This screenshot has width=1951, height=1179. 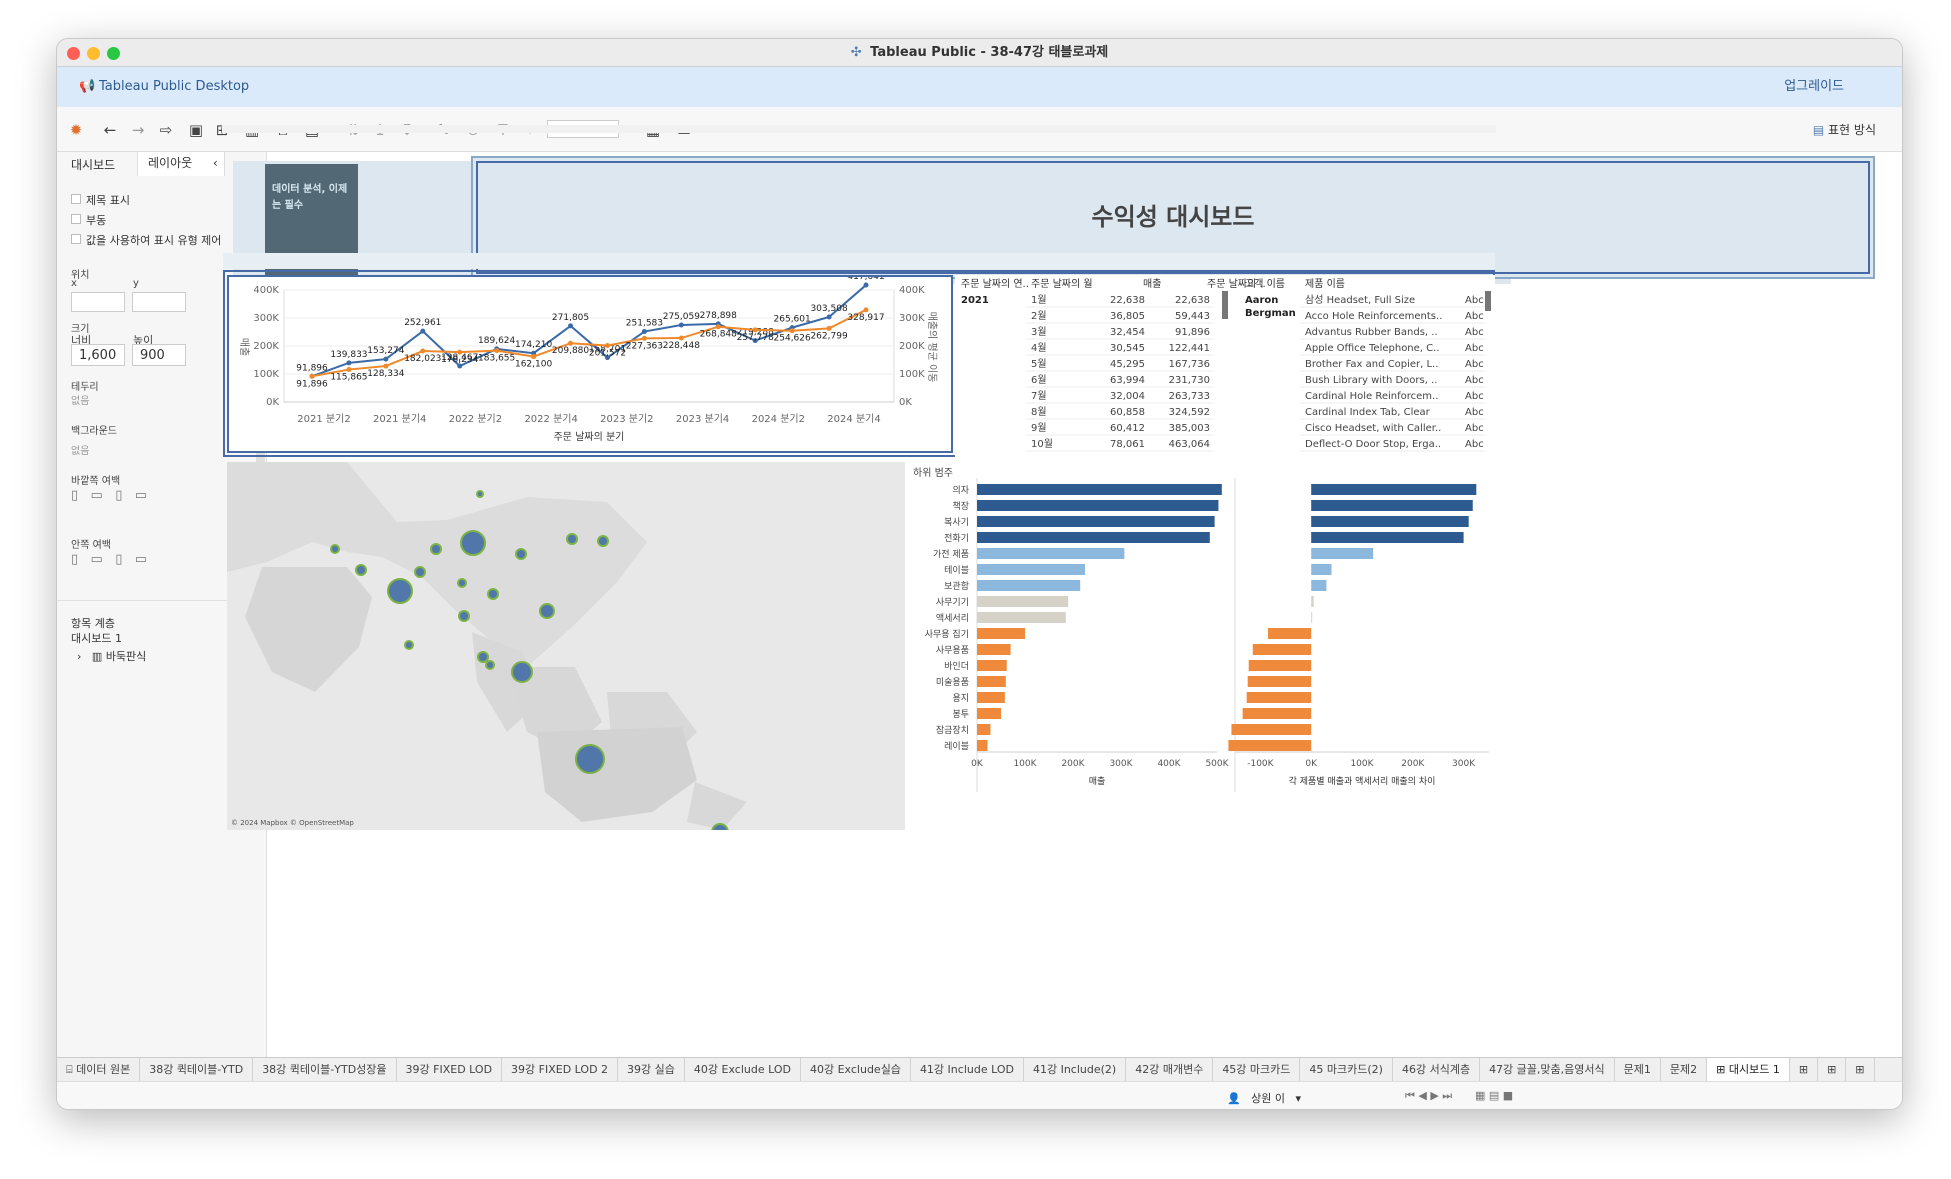 What do you see at coordinates (1428, 1096) in the screenshot?
I see `navigation-icons: ⏮ ◀ ▶ ⏭` at bounding box center [1428, 1096].